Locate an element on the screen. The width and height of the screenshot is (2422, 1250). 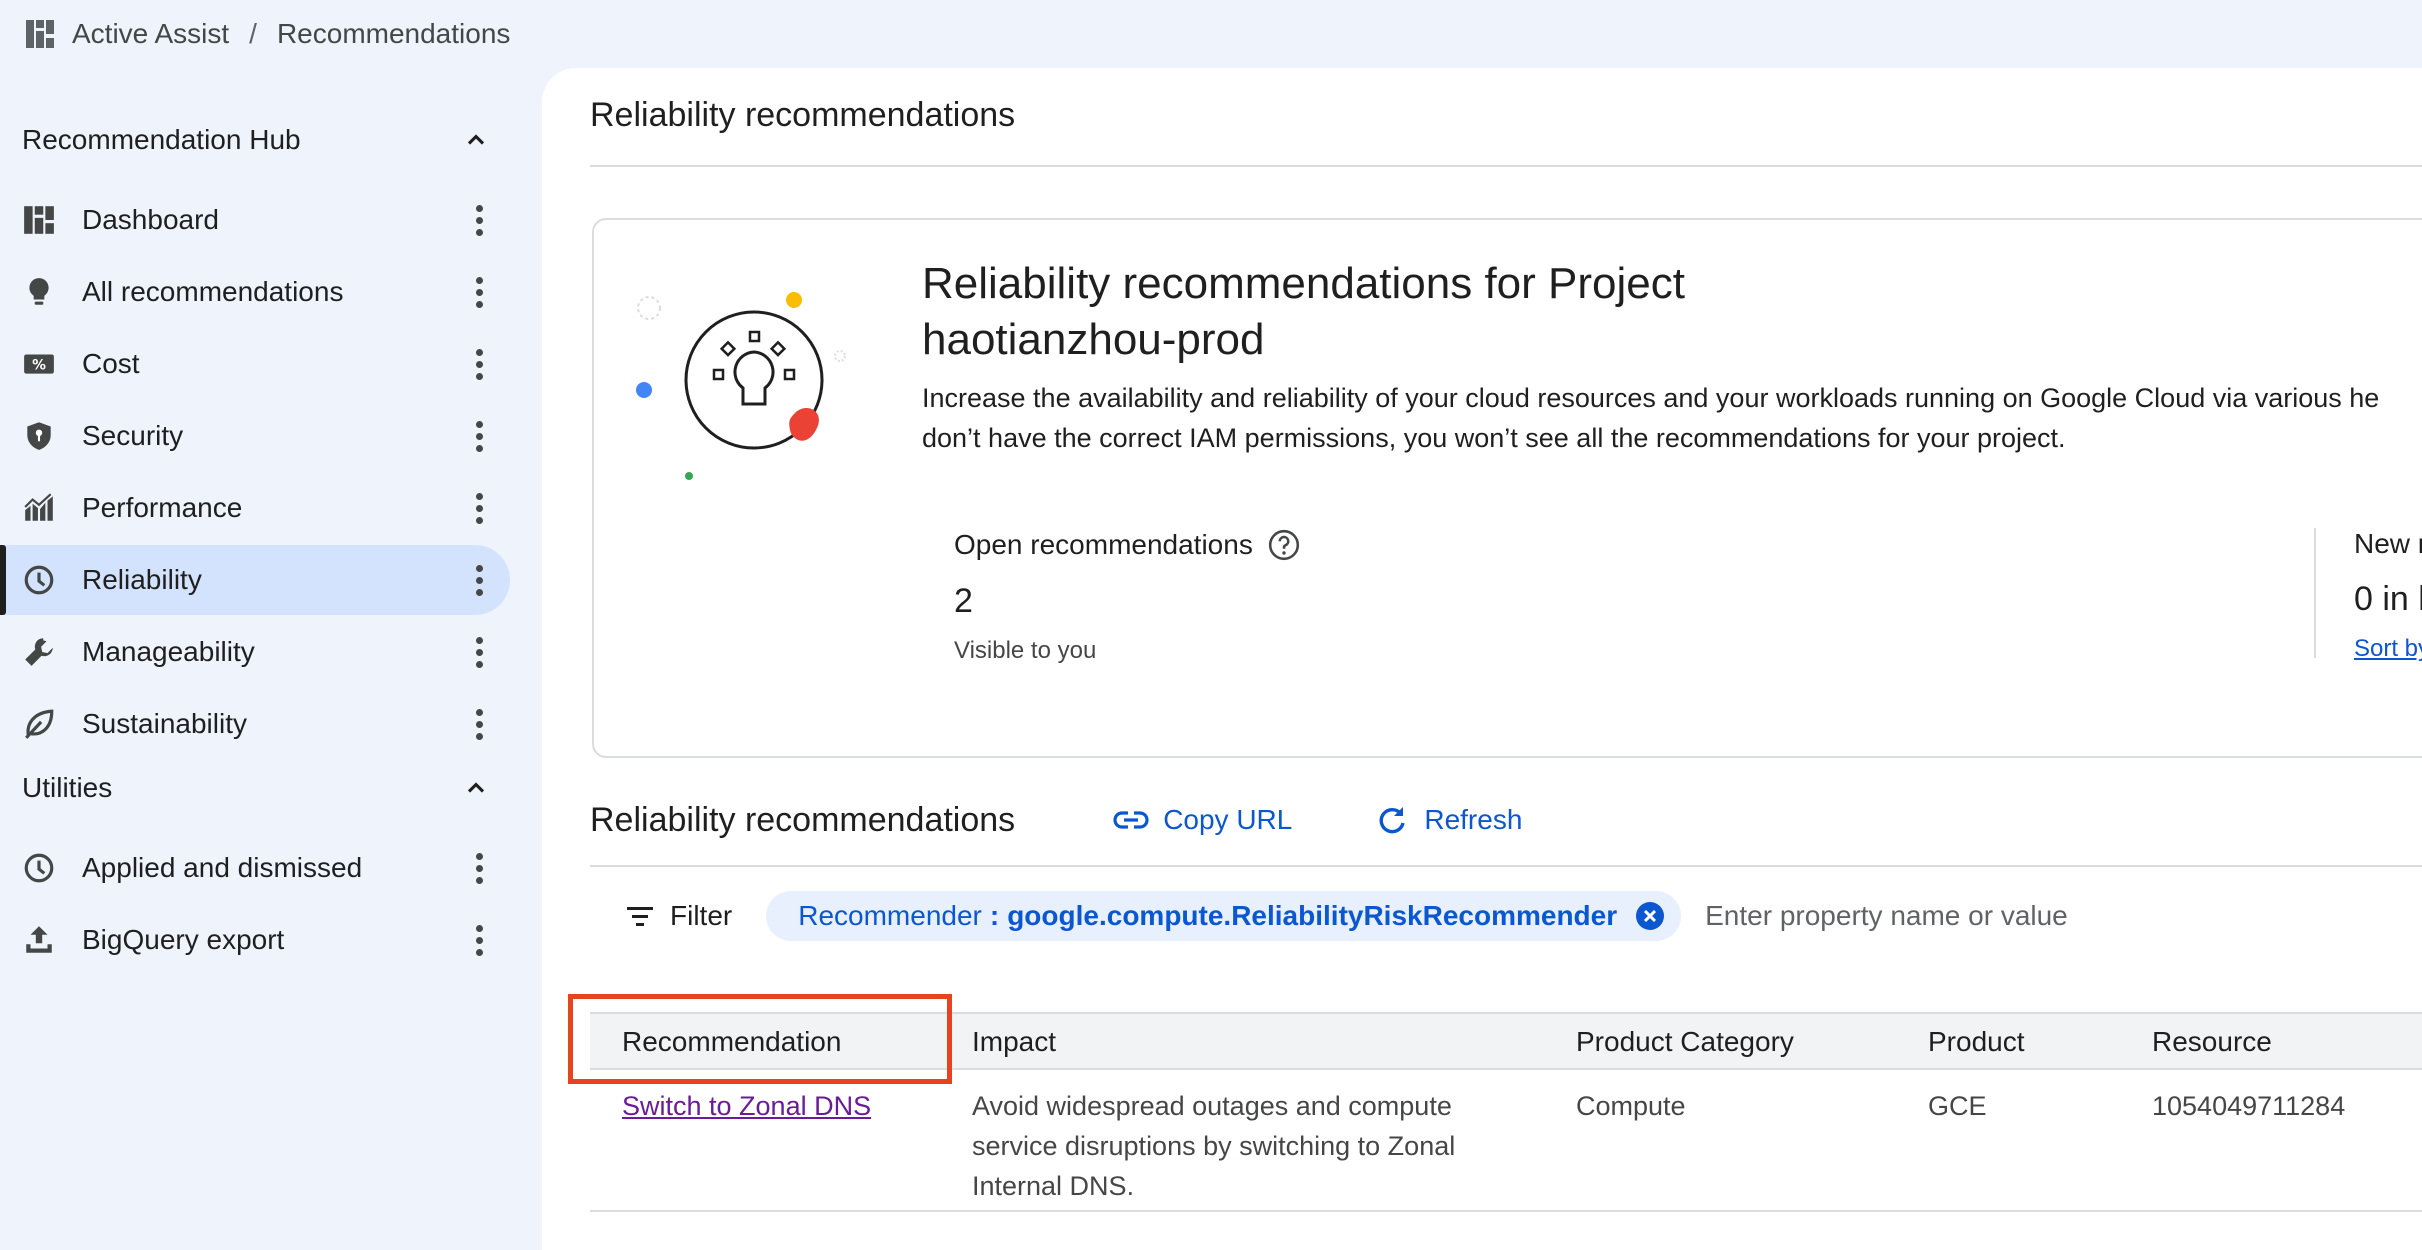
column-header-impact: Impact is located at coordinates (1014, 1042).